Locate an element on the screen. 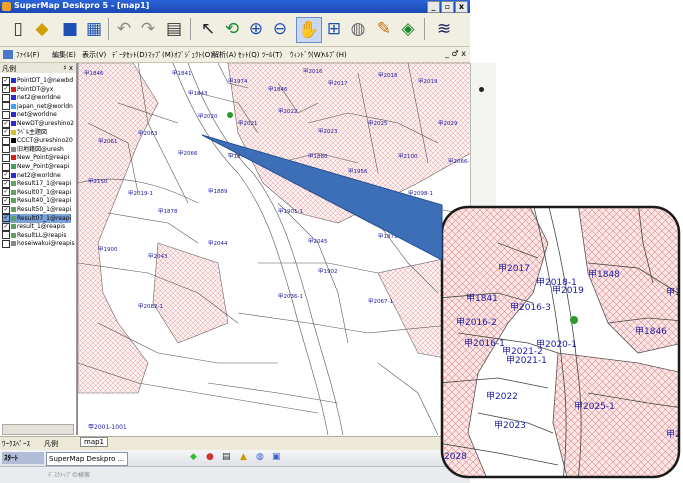  callout-pointer is located at coordinates (322, 197).